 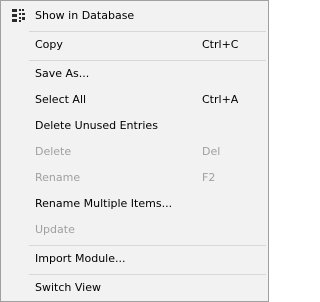 I want to click on menu-item-delete-unused-entries: Delete Unused Entries, so click(x=134, y=126).